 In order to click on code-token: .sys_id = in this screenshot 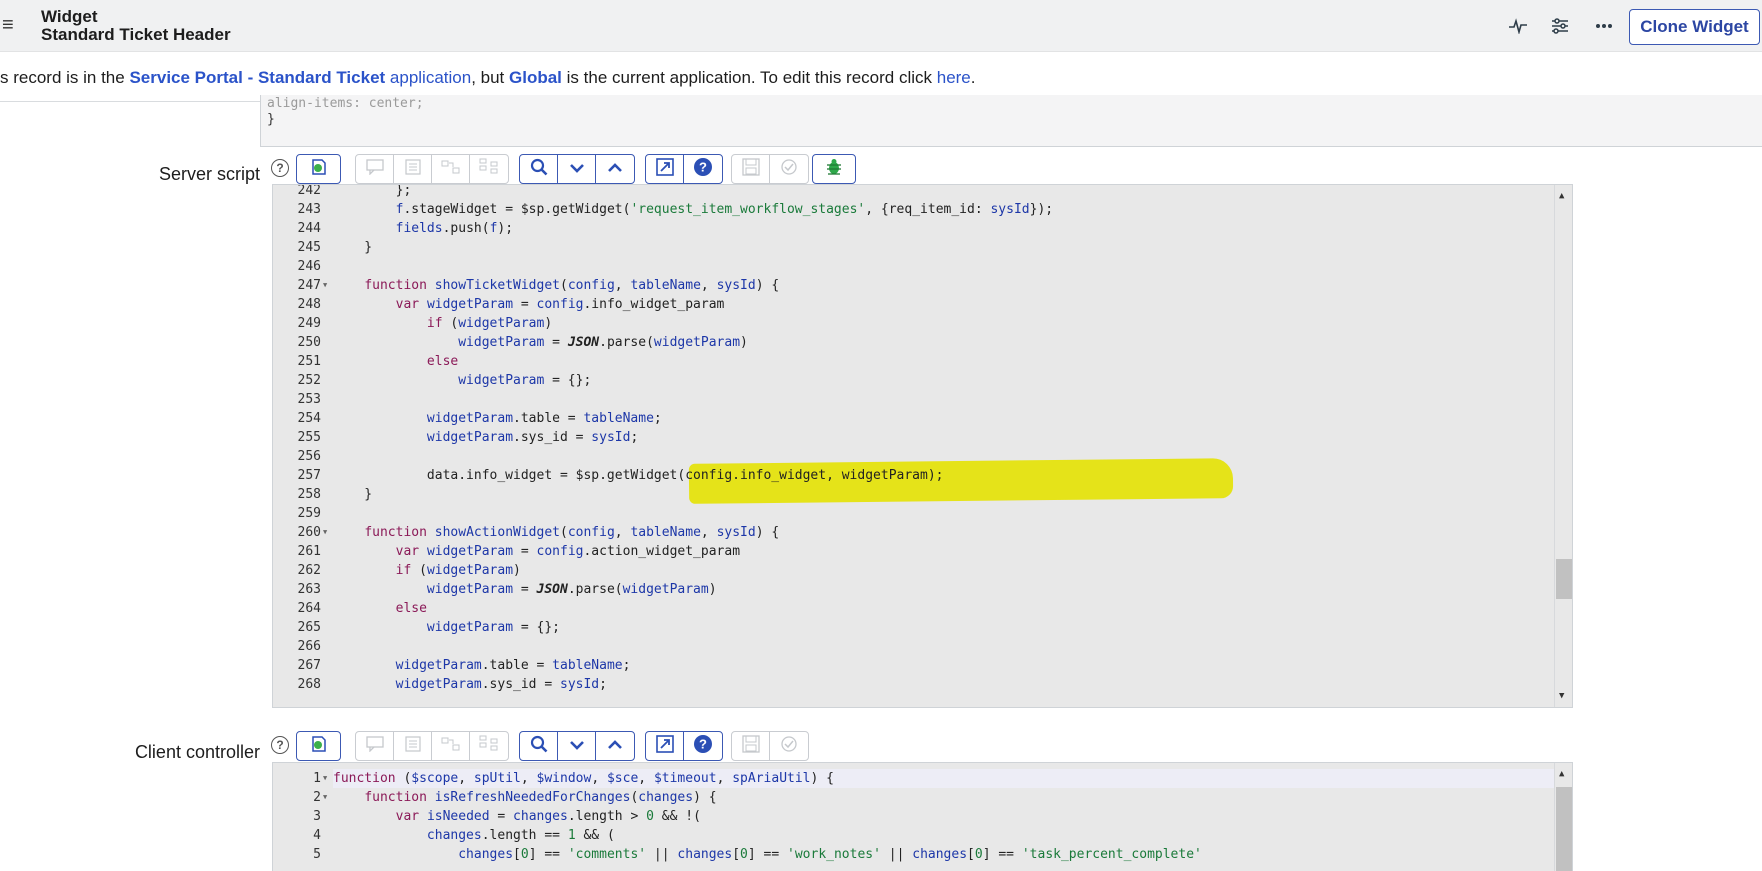, I will do `click(552, 437)`.